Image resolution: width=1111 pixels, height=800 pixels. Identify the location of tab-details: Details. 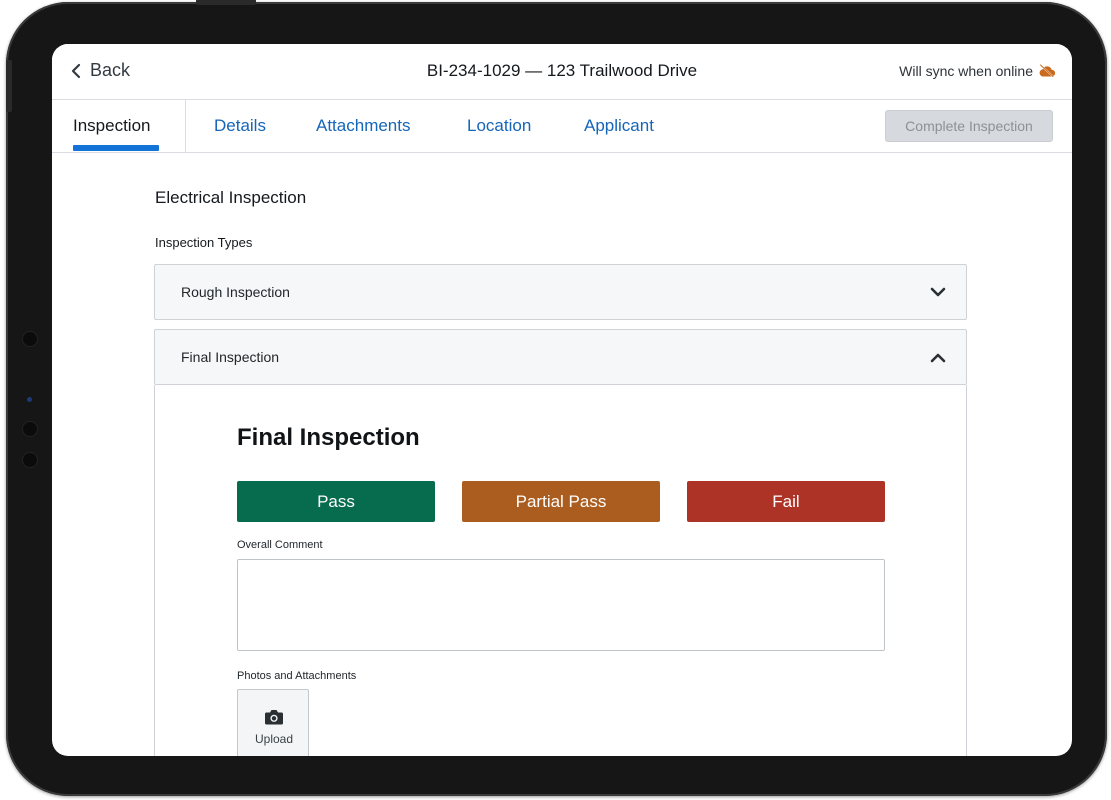
(240, 126).